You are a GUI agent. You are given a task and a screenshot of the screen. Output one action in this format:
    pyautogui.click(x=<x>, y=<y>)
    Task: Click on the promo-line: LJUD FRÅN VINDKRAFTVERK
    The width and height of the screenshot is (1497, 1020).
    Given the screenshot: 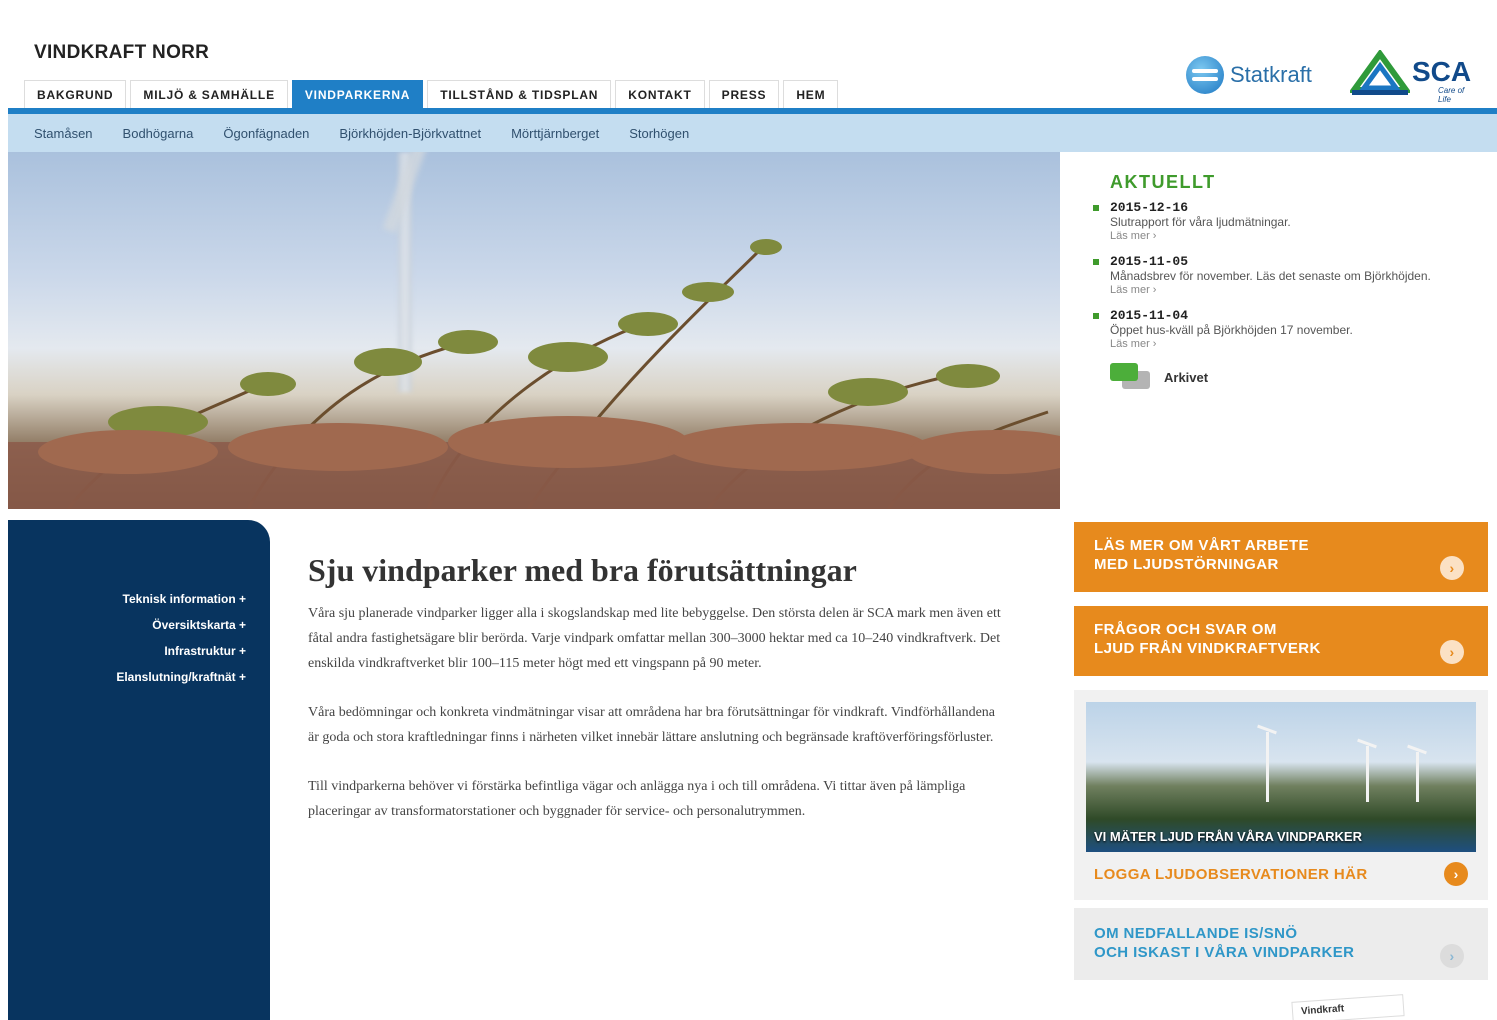 What is the action you would take?
    pyautogui.click(x=1207, y=648)
    